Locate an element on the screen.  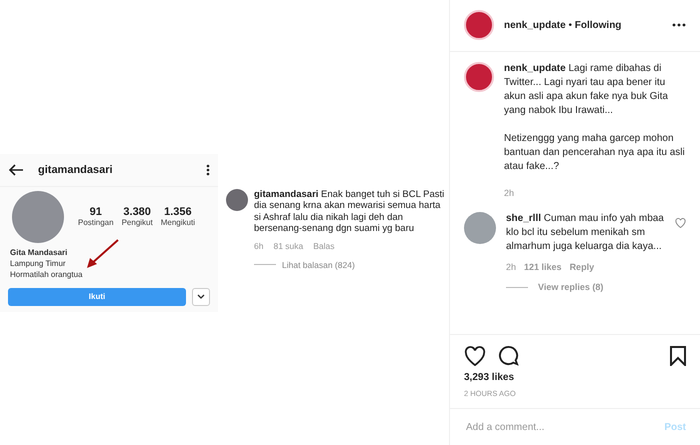
stat-value: 91 is located at coordinates (96, 212).